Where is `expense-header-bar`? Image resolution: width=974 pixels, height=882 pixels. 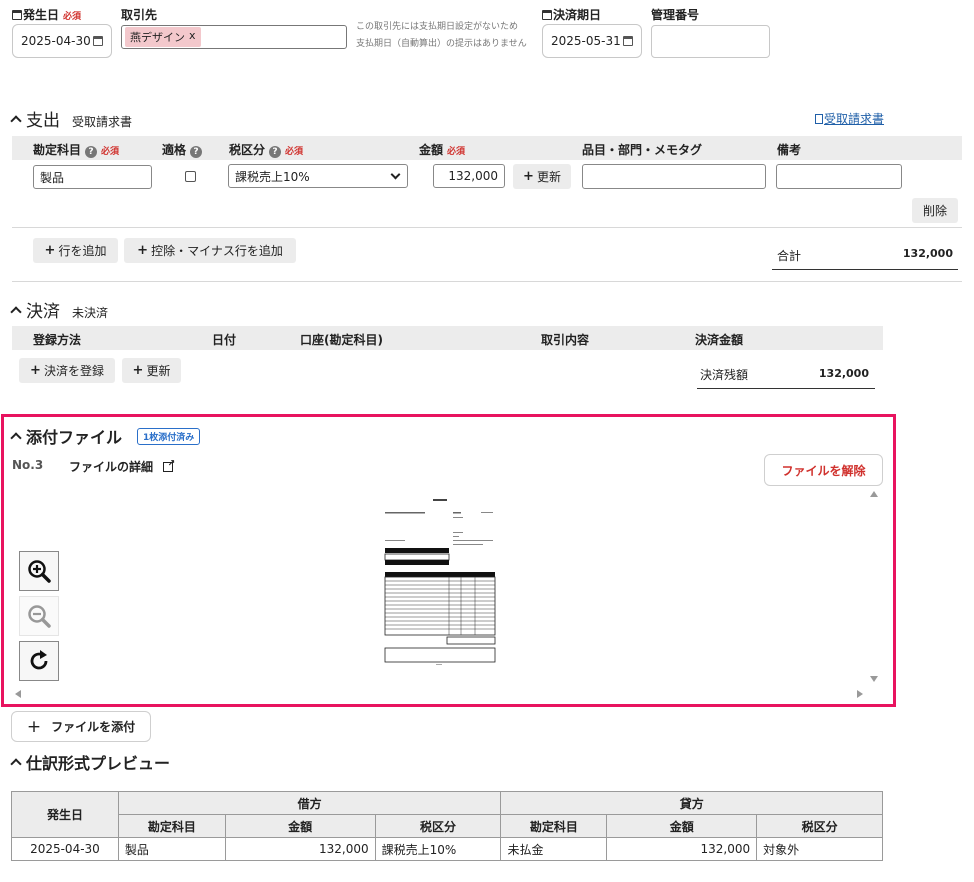 expense-header-bar is located at coordinates (487, 148).